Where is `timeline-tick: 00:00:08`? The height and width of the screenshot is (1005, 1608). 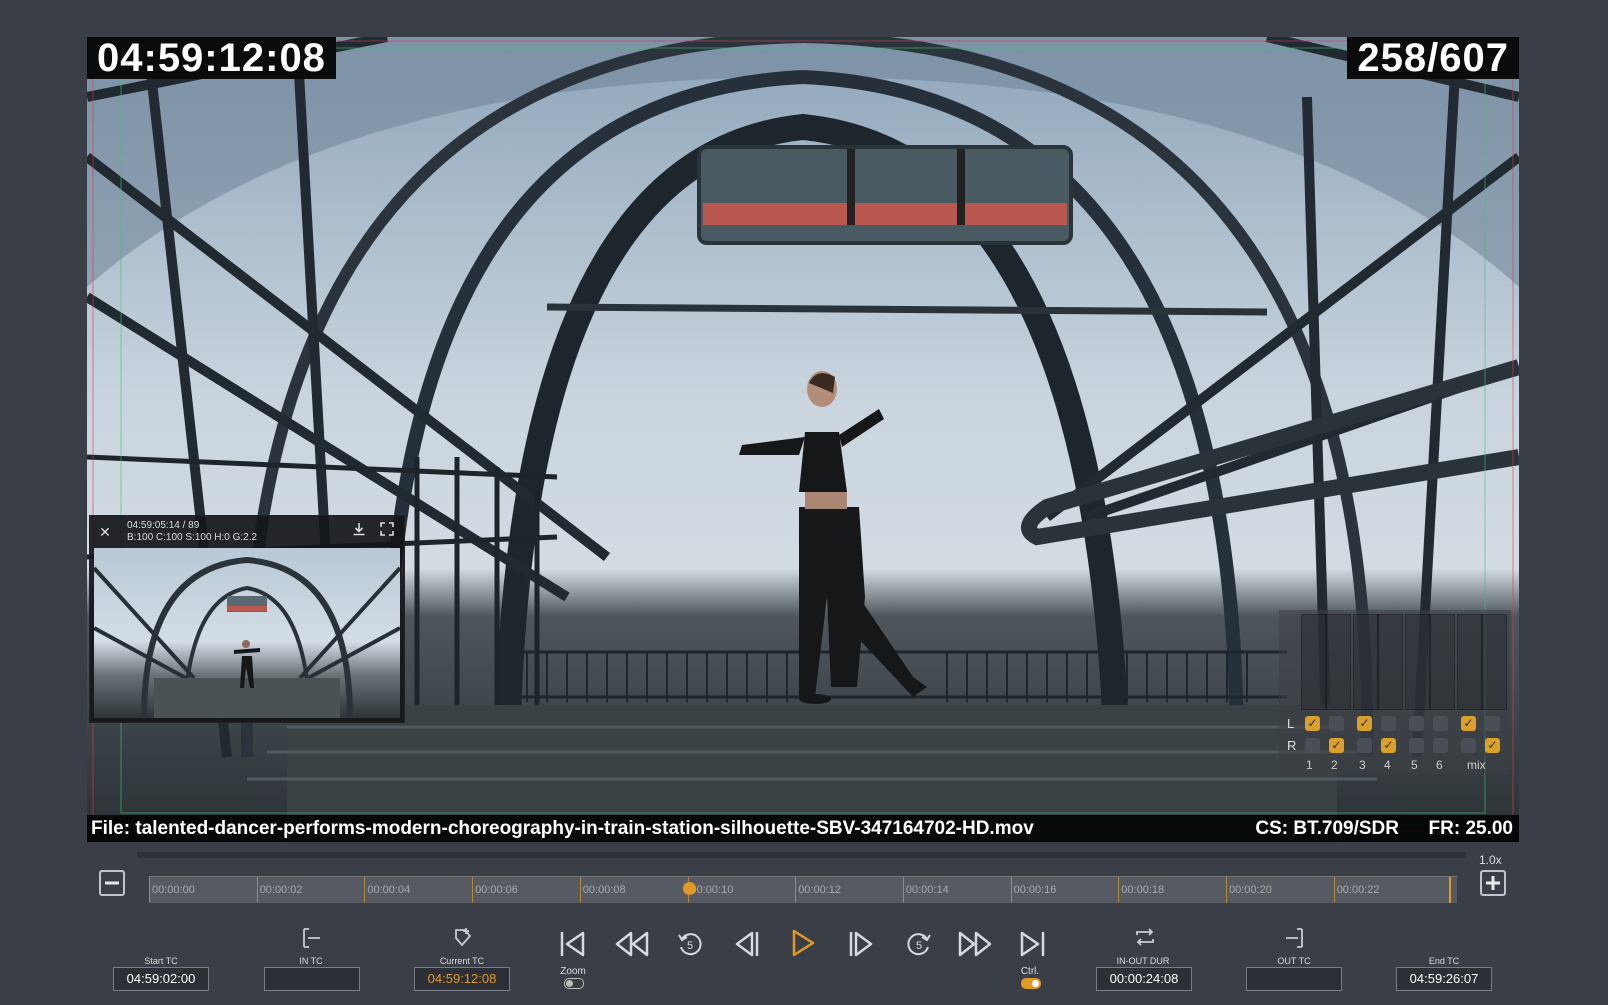 timeline-tick: 00:00:08 is located at coordinates (602, 890).